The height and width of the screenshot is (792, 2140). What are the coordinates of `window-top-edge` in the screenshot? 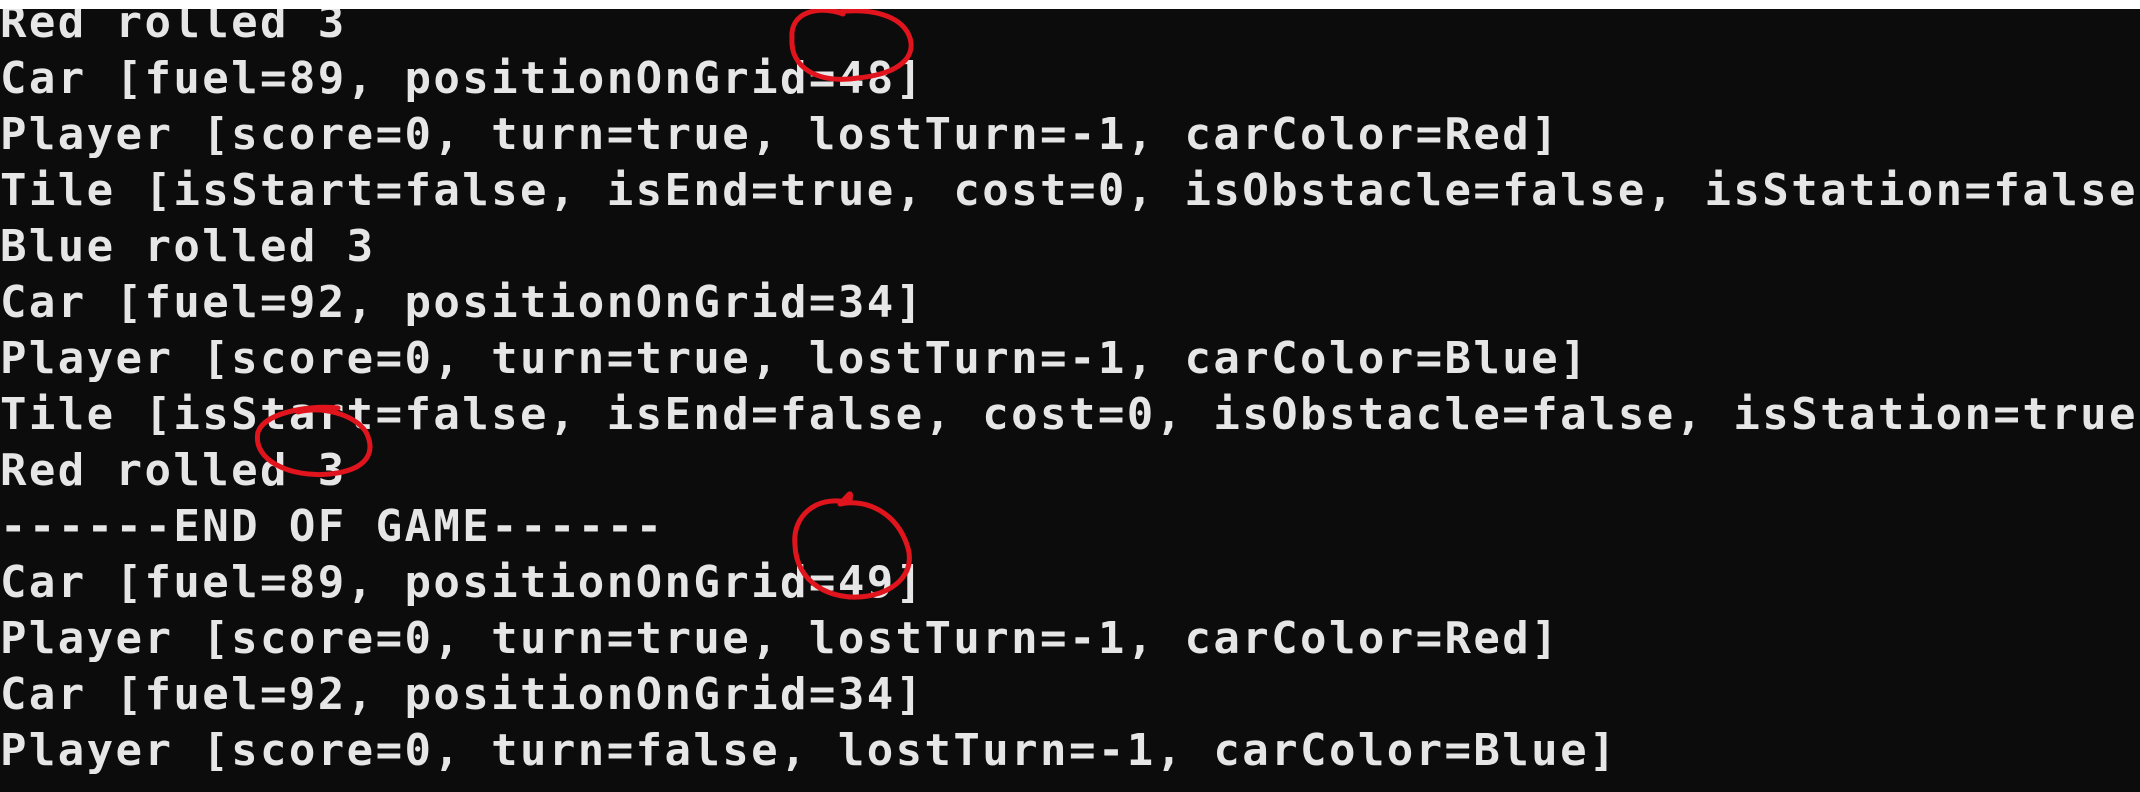 It's located at (1070, 4).